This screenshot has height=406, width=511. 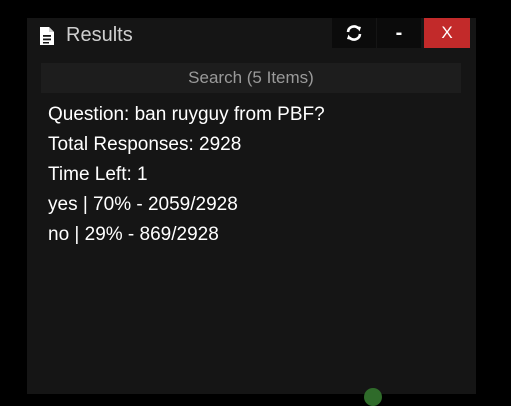 What do you see at coordinates (98, 174) in the screenshot?
I see `time-left-text: Time Left: 1` at bounding box center [98, 174].